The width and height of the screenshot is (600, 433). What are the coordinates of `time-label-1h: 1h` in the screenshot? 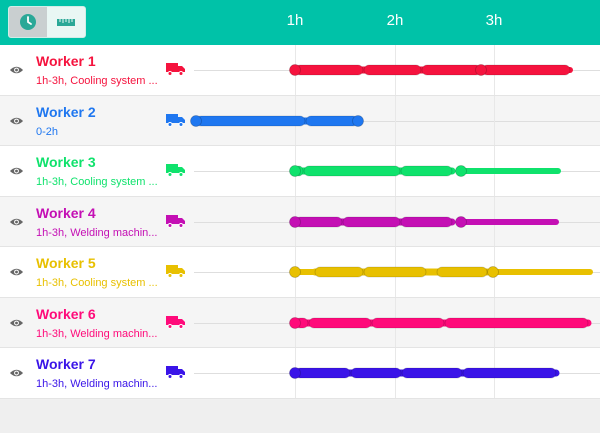 It's located at (295, 20).